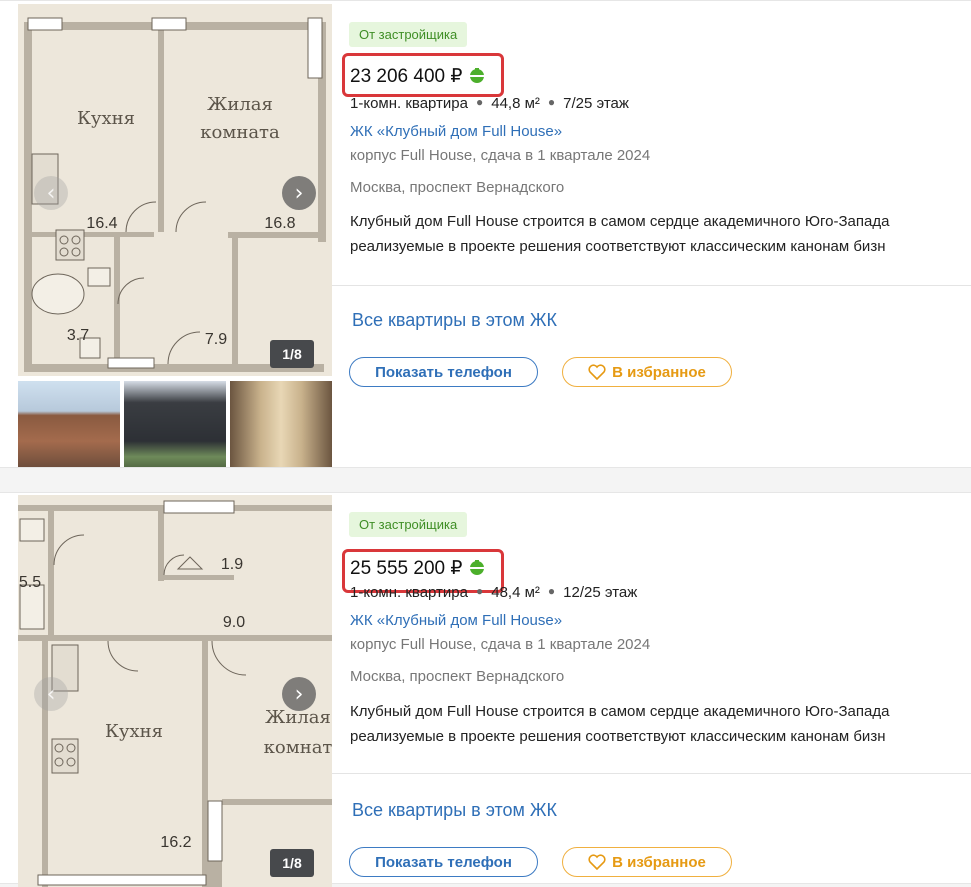 The height and width of the screenshot is (887, 971). What do you see at coordinates (78, 335) in the screenshot?
I see `plan-area-bath: 3.7` at bounding box center [78, 335].